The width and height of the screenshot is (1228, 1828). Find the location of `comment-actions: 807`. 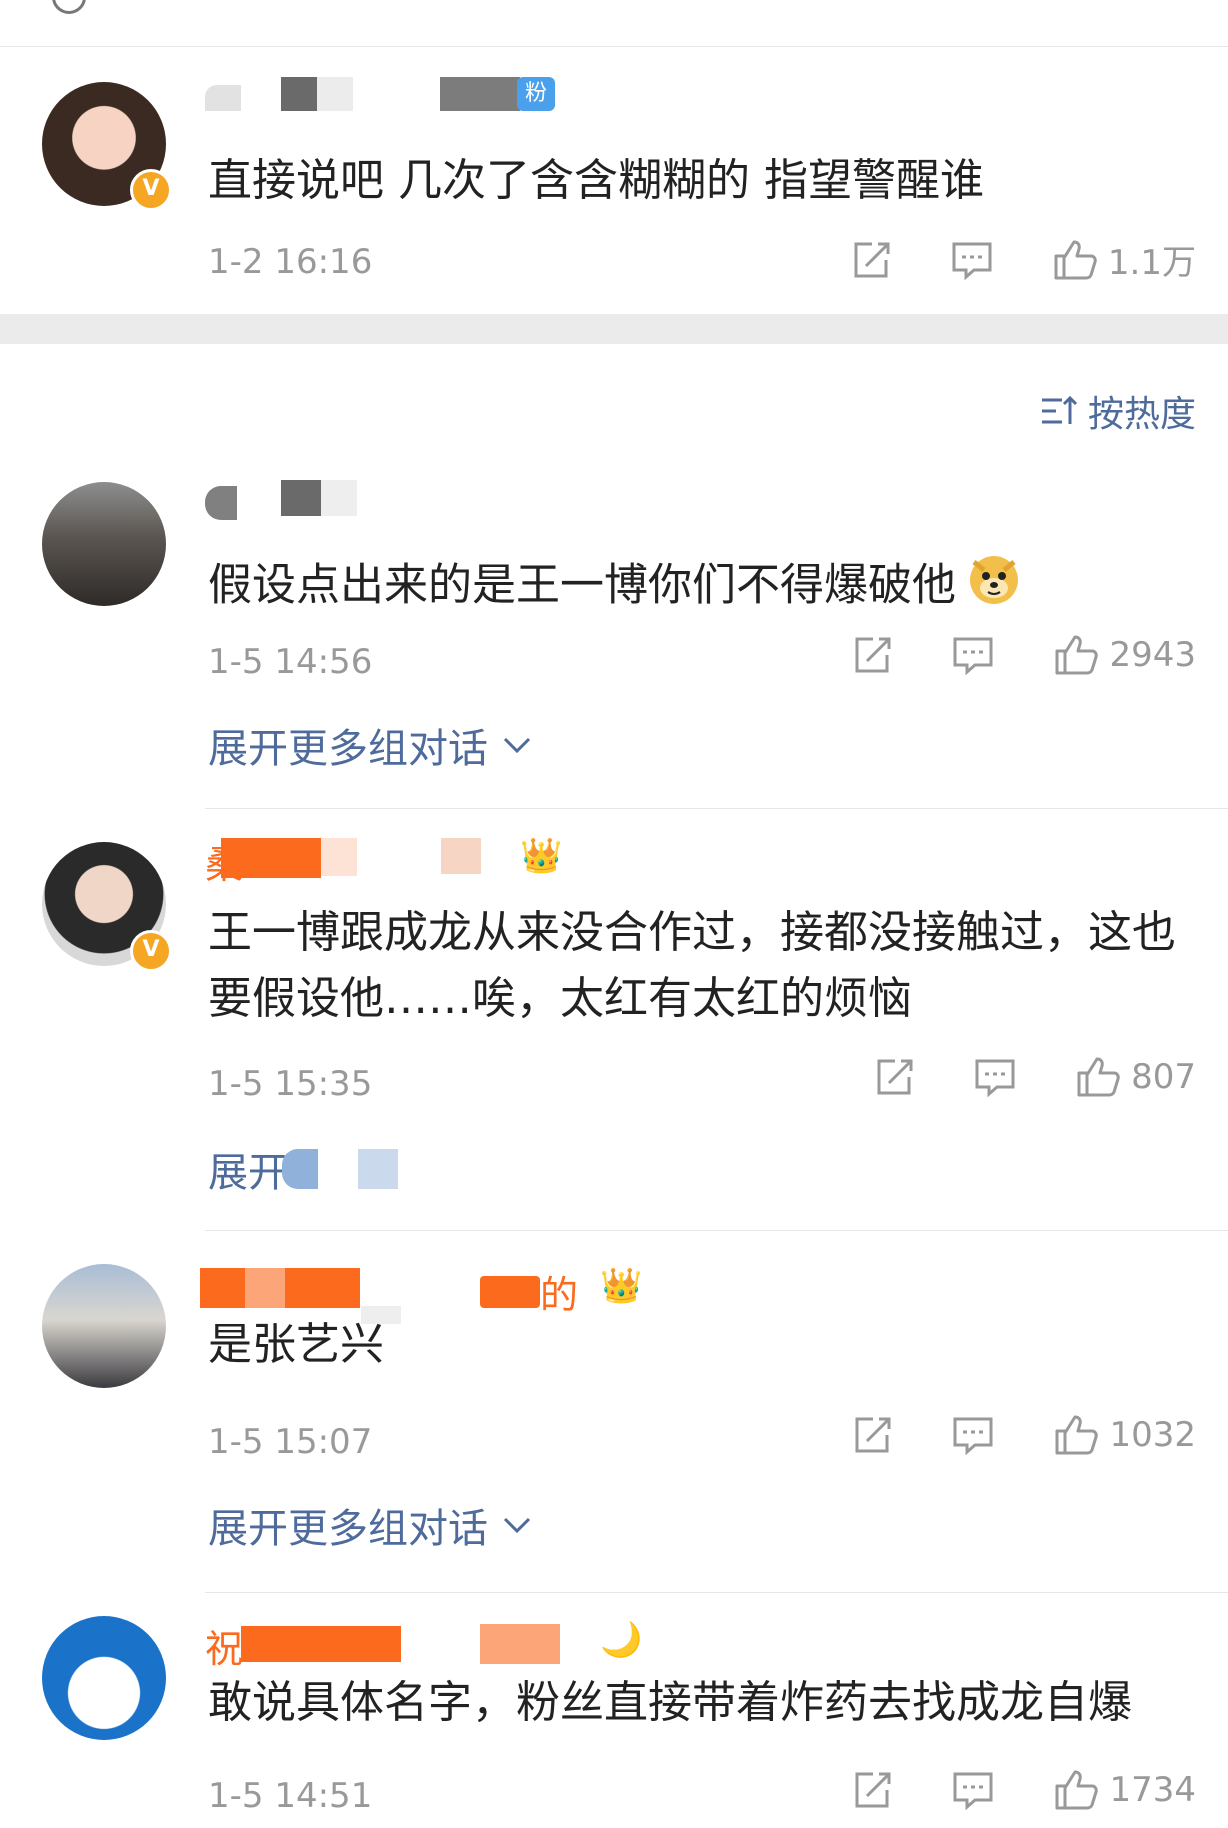

comment-actions: 807 is located at coordinates (1034, 1077).